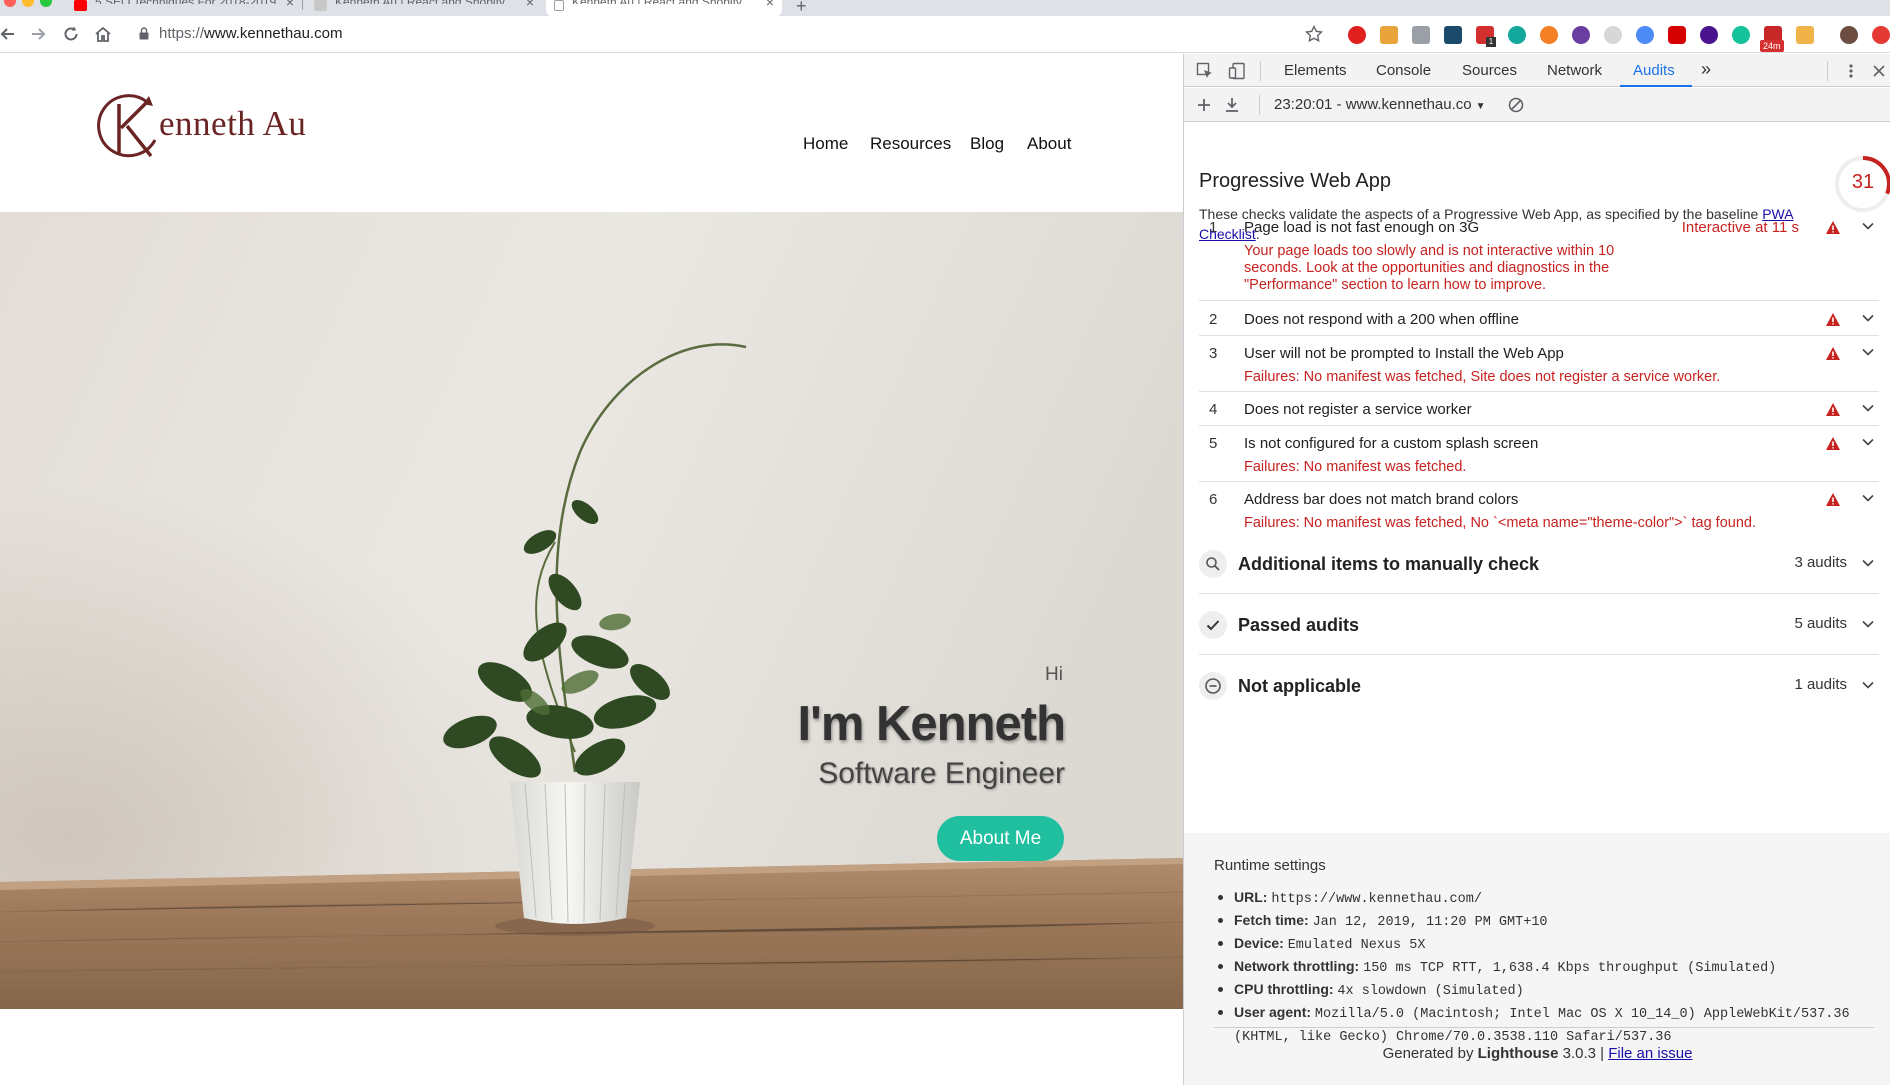 The height and width of the screenshot is (1085, 1890). Describe the element at coordinates (1849, 35) in the screenshot. I see `avatar` at that location.